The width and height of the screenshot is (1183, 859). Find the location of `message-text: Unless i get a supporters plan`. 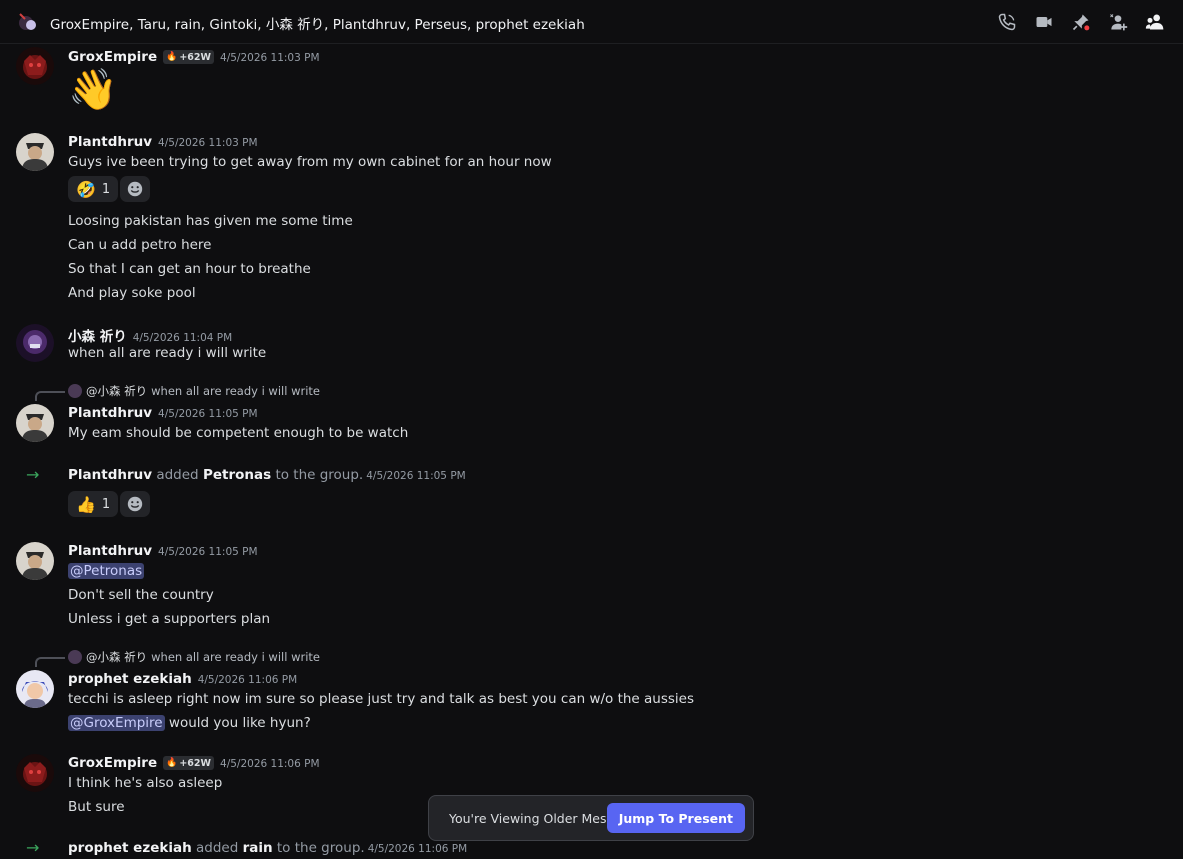

message-text: Unless i get a supporters plan is located at coordinates (169, 619).